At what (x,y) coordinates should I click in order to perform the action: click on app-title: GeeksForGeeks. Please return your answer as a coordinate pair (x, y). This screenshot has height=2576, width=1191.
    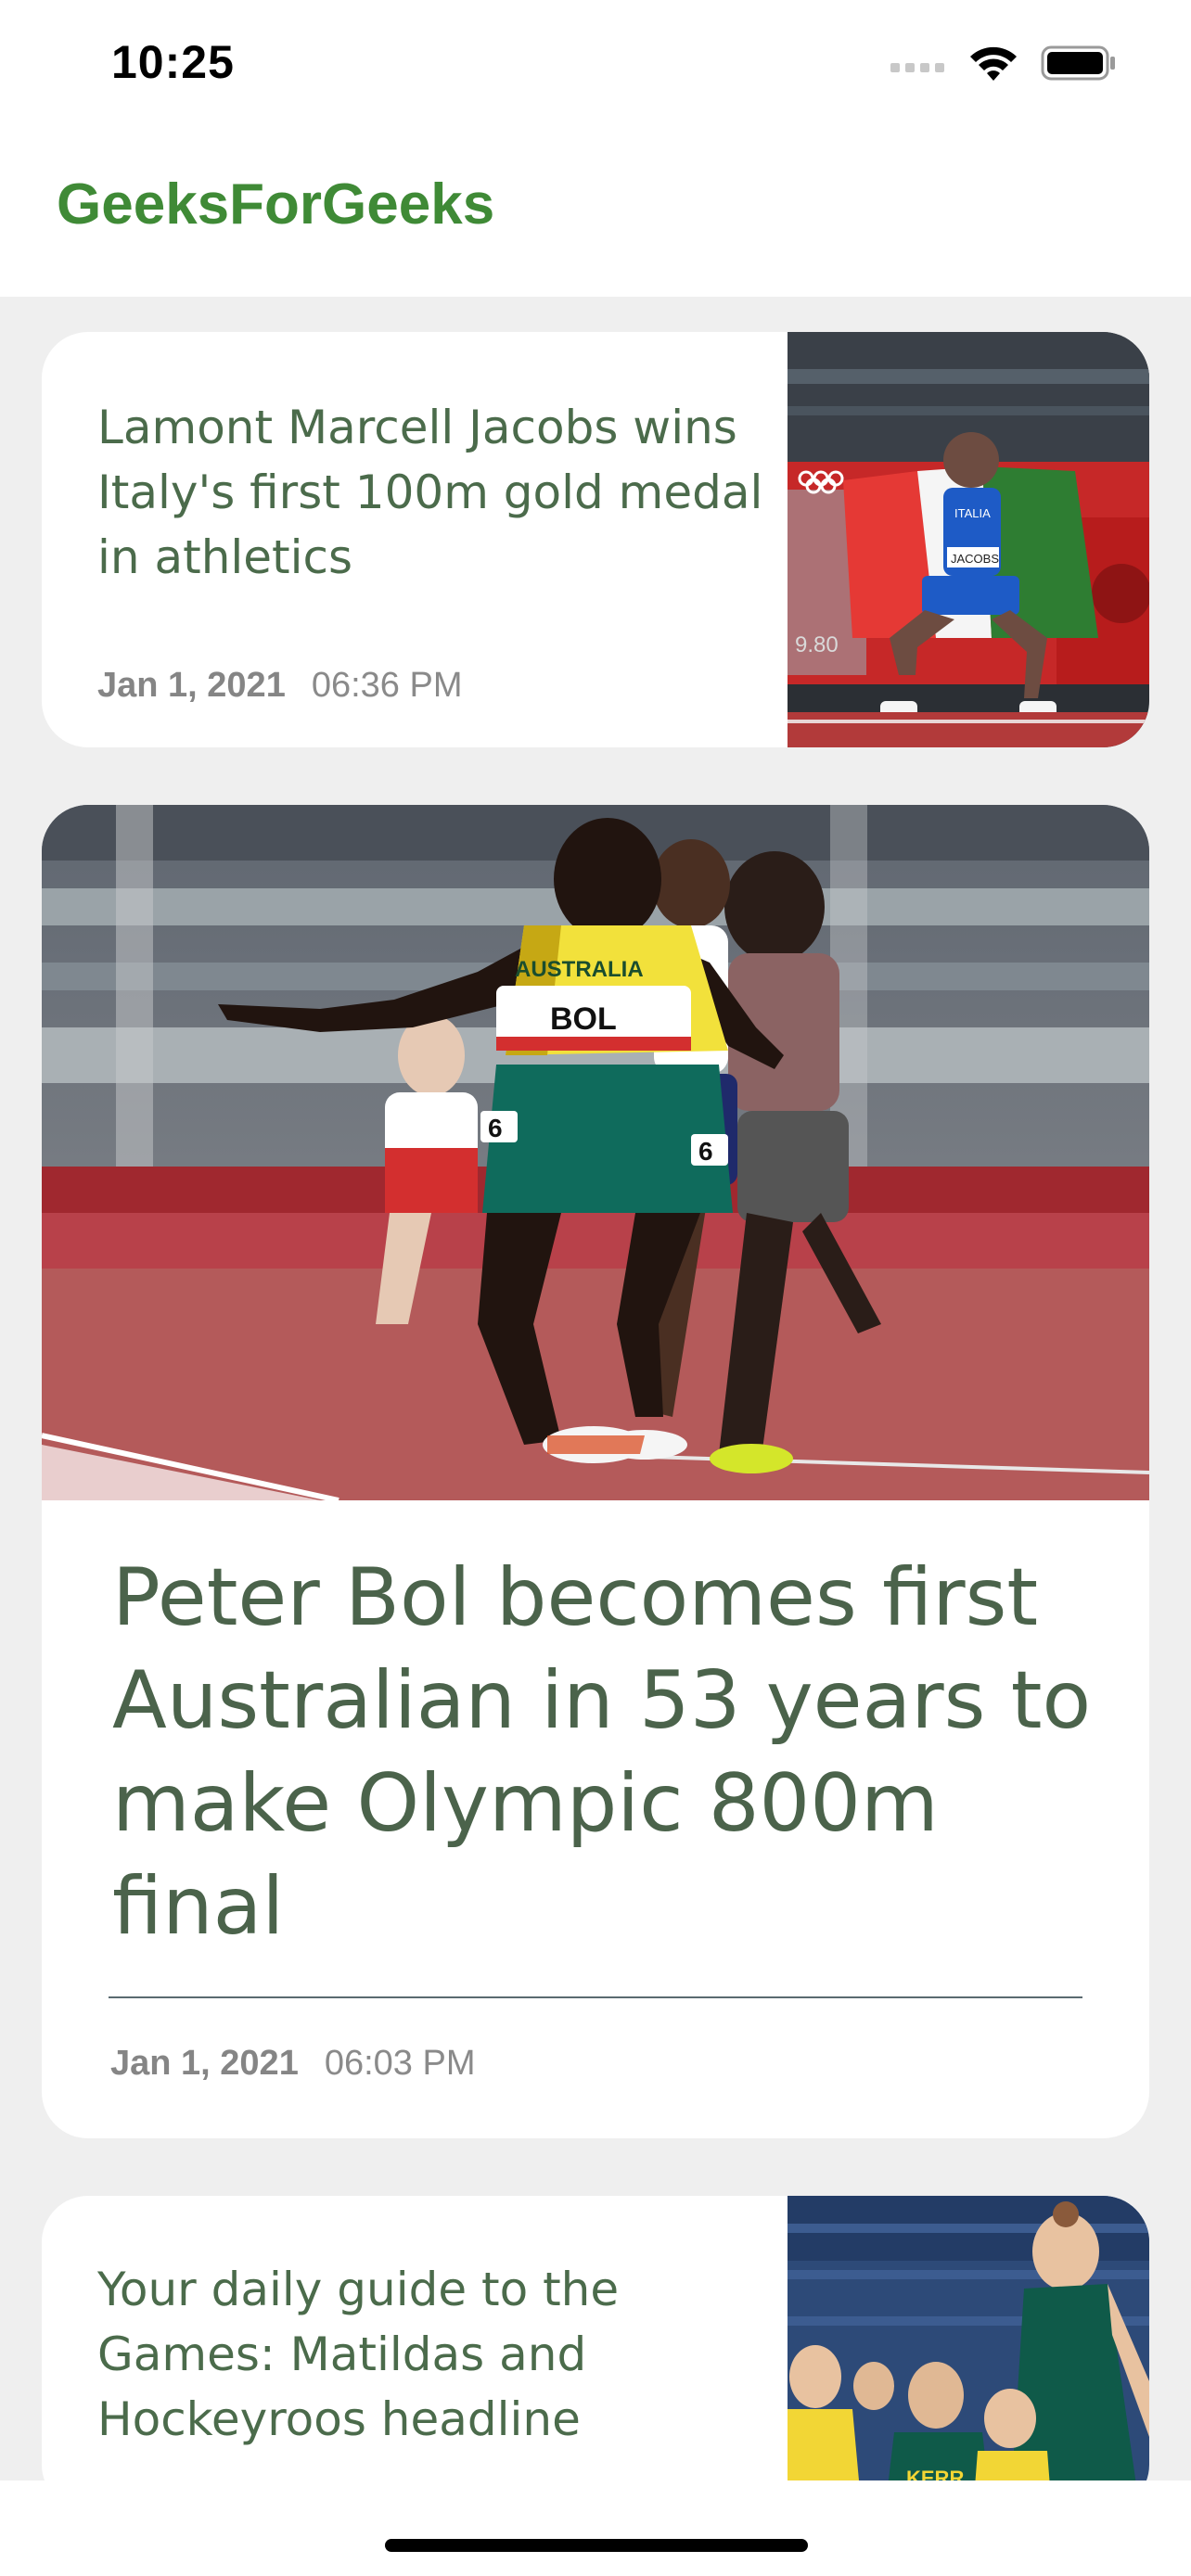
    Looking at the image, I should click on (276, 204).